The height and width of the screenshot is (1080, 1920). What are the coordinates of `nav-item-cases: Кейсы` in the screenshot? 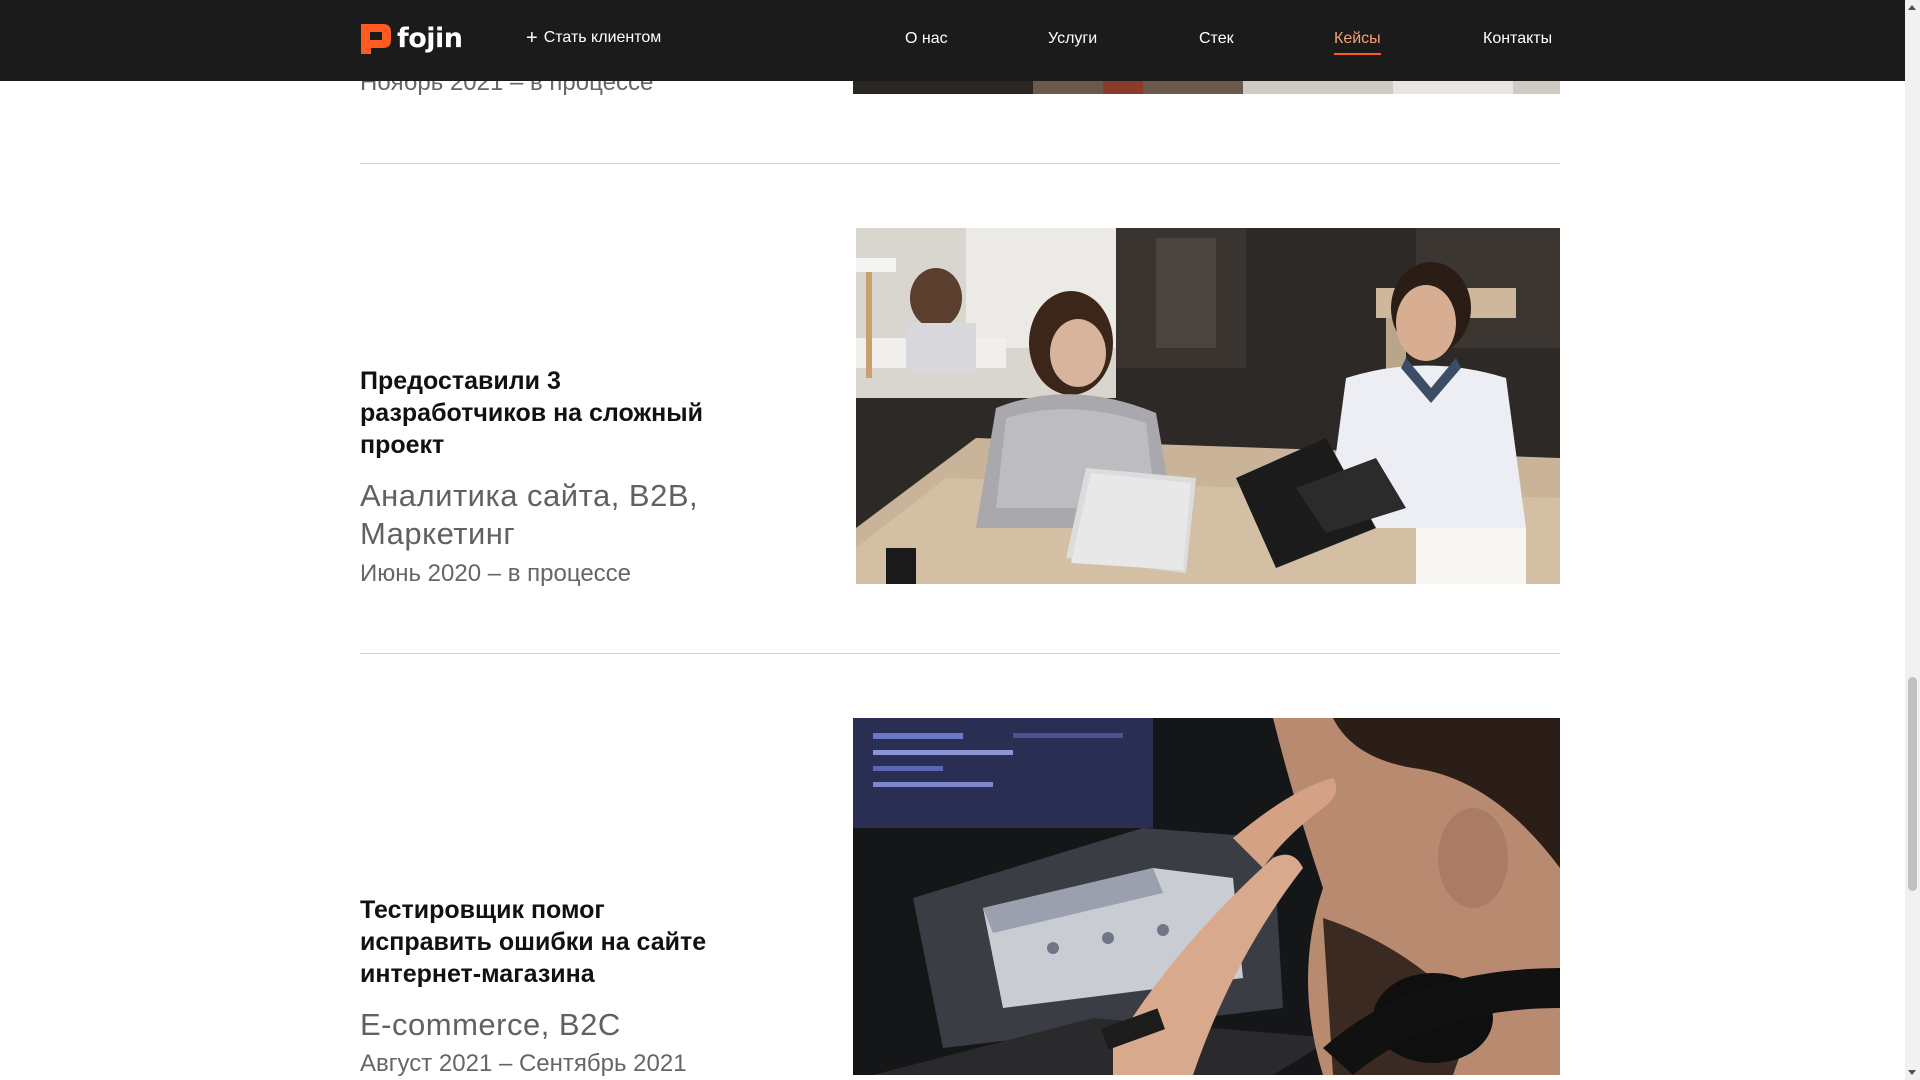 It's located at (1357, 42).